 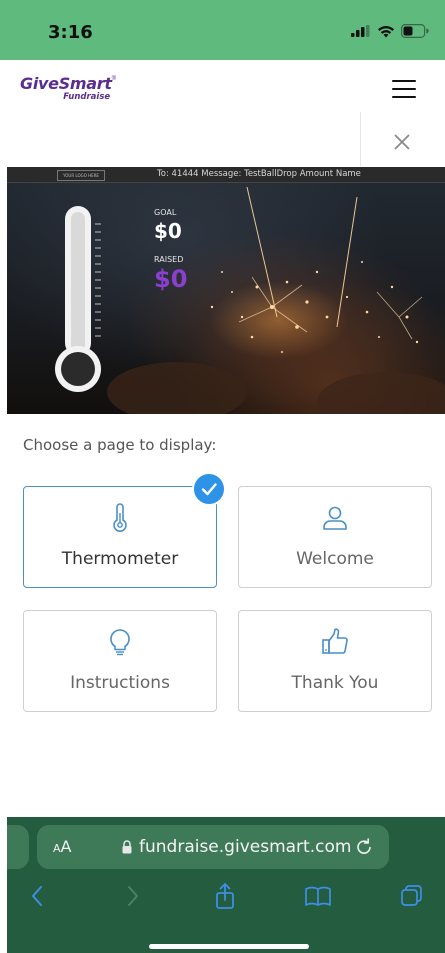 I want to click on status-icons, so click(x=390, y=31).